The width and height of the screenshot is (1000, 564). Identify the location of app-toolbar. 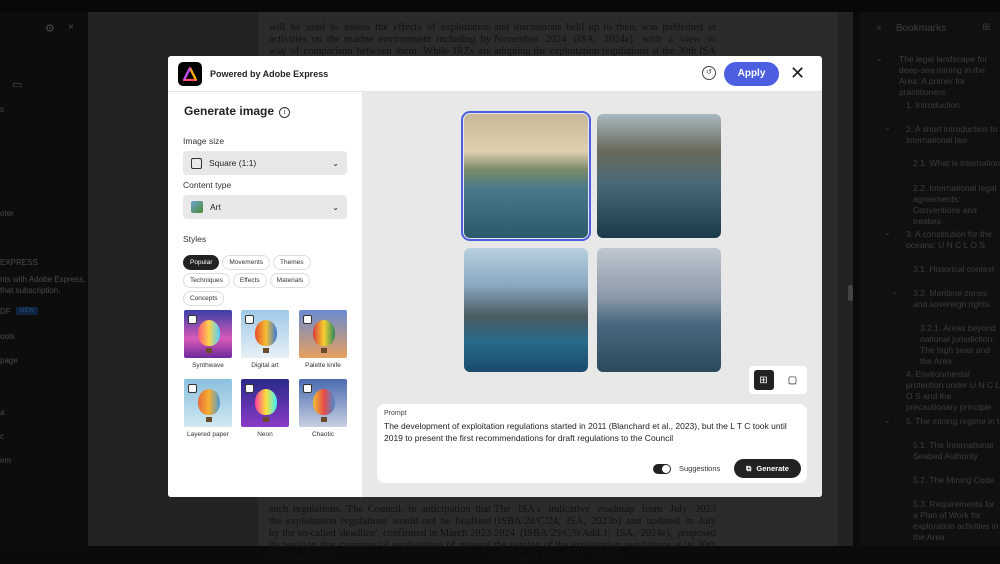
(500, 6).